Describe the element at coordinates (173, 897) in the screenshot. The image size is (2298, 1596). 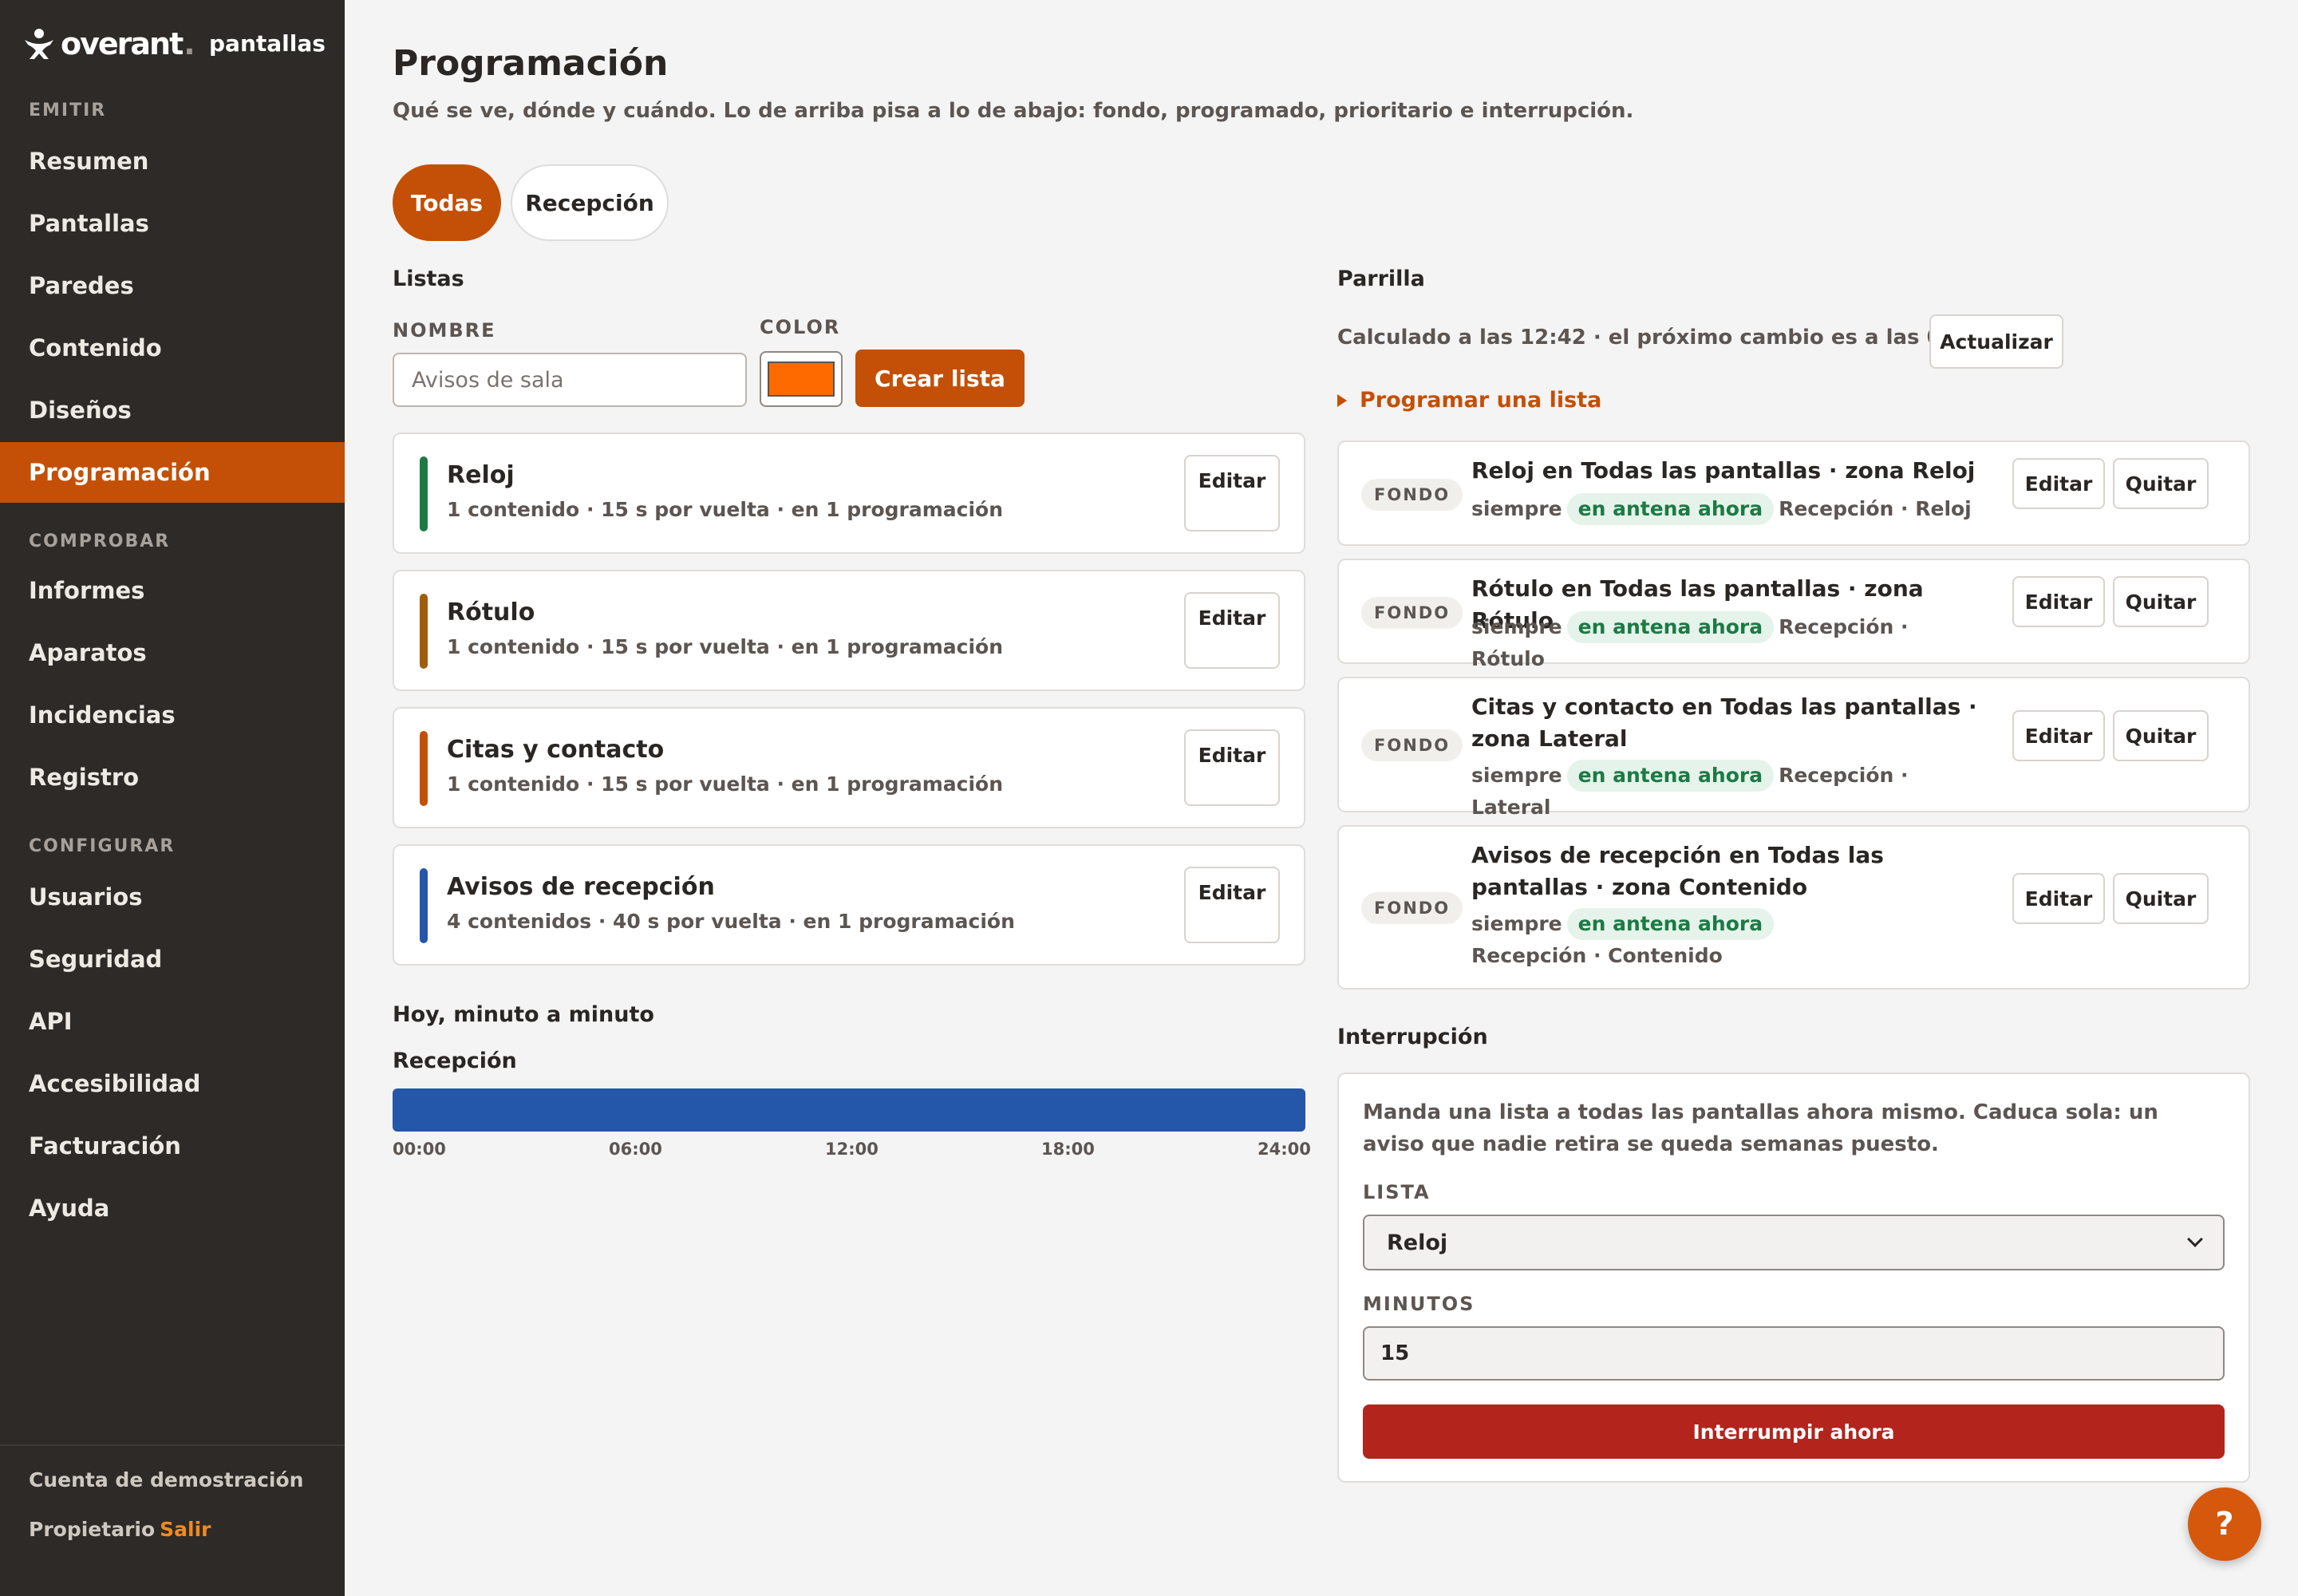
I see `nav-item-usuarios: Usuarios` at that location.